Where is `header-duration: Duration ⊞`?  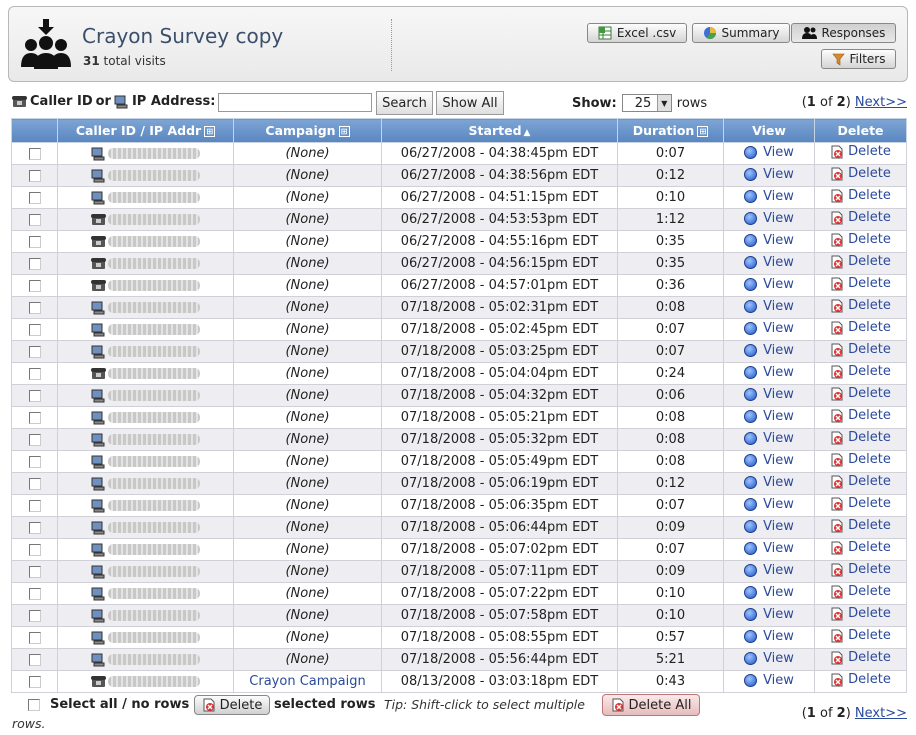
header-duration: Duration ⊞ is located at coordinates (670, 130).